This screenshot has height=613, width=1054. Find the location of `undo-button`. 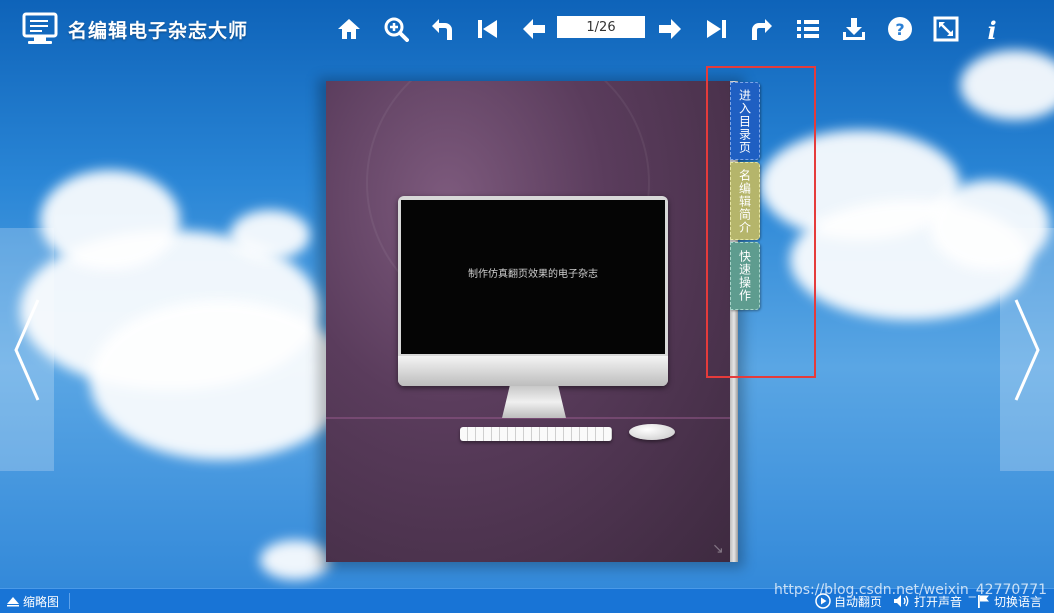

undo-button is located at coordinates (442, 29).